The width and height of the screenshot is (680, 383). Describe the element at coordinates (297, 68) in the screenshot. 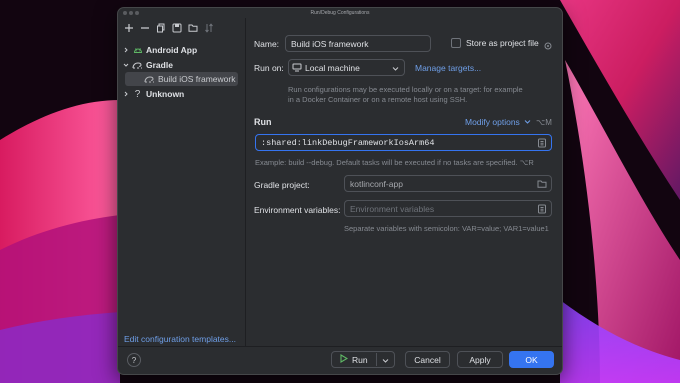

I see `local-machine-icon` at that location.